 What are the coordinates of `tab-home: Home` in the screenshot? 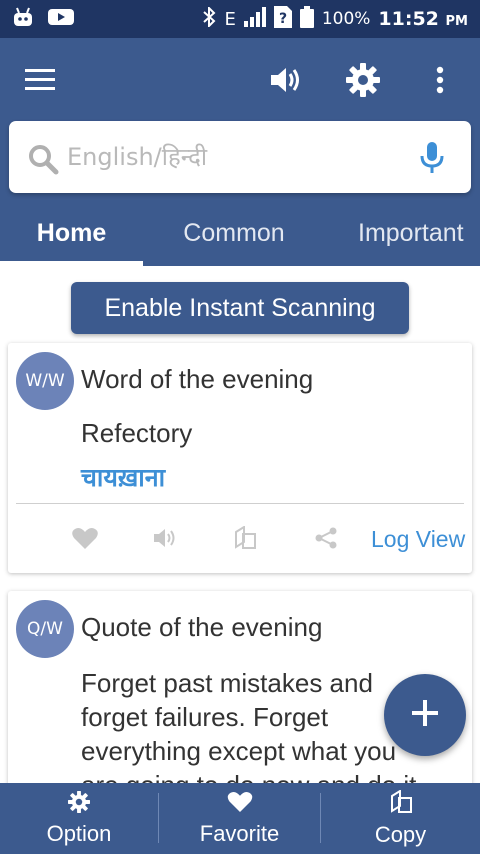 It's located at (71, 233).